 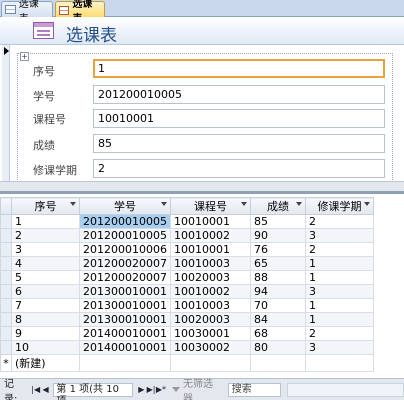 What do you see at coordinates (36, 390) in the screenshot?
I see `first-record-icon: |◀` at bounding box center [36, 390].